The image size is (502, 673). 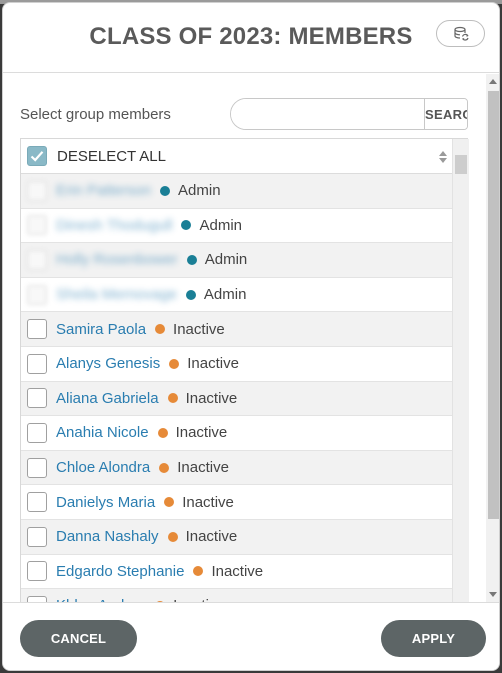 What do you see at coordinates (236, 156) in the screenshot?
I see `deselect-all-row: DESELECT ALL` at bounding box center [236, 156].